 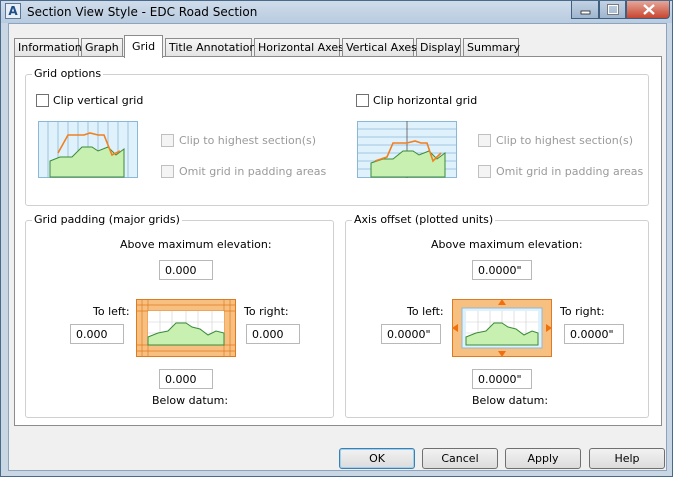 I want to click on grid-padding-label: Grid padding (major grids), so click(x=107, y=219).